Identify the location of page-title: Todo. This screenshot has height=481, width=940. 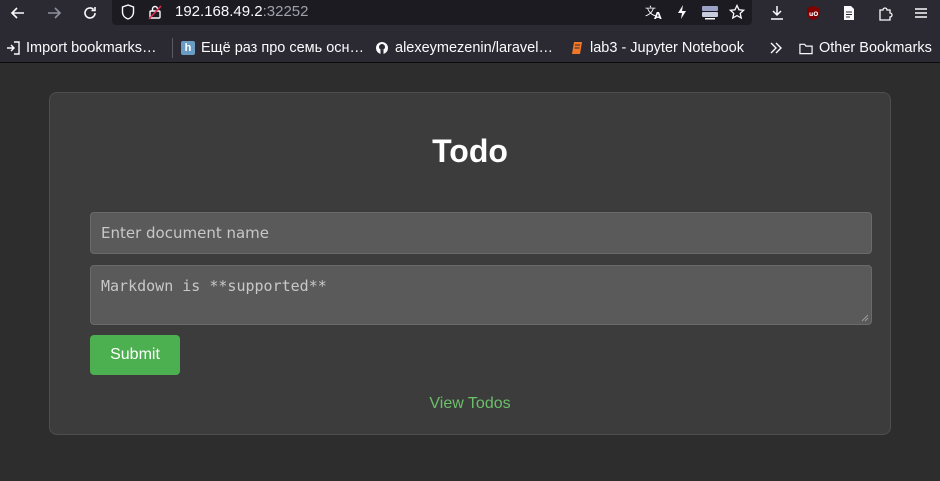
(470, 151).